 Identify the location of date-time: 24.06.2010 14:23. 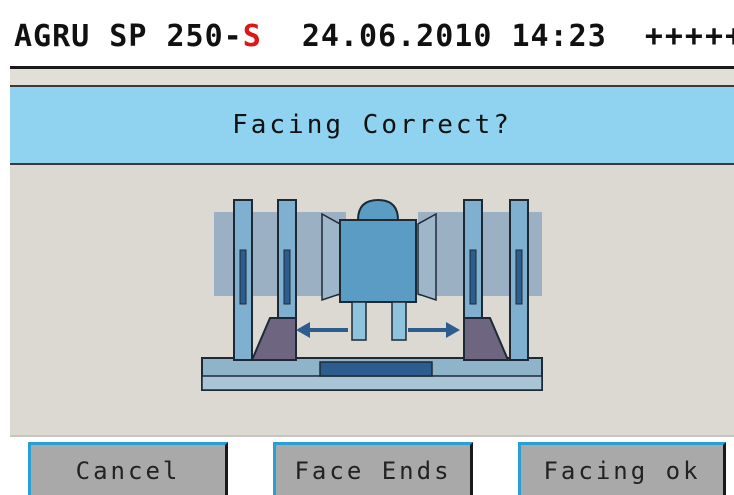
(454, 36).